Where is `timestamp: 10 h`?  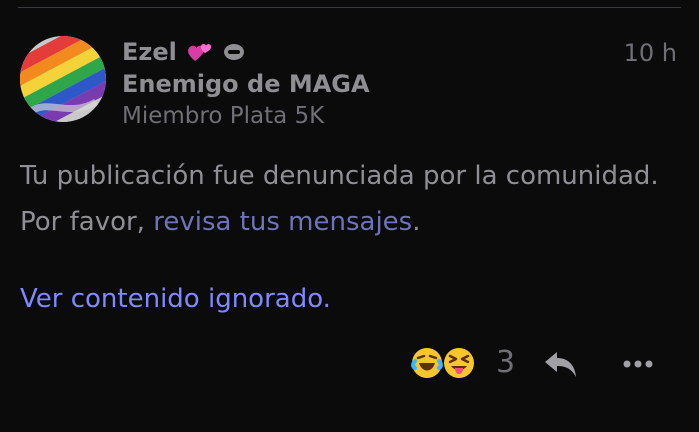
timestamp: 10 h is located at coordinates (650, 53).